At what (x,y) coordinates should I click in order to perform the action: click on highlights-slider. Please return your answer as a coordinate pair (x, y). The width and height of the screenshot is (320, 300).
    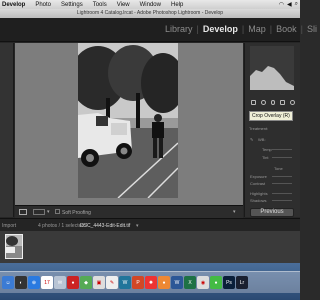
    Looking at the image, I should click on (282, 193).